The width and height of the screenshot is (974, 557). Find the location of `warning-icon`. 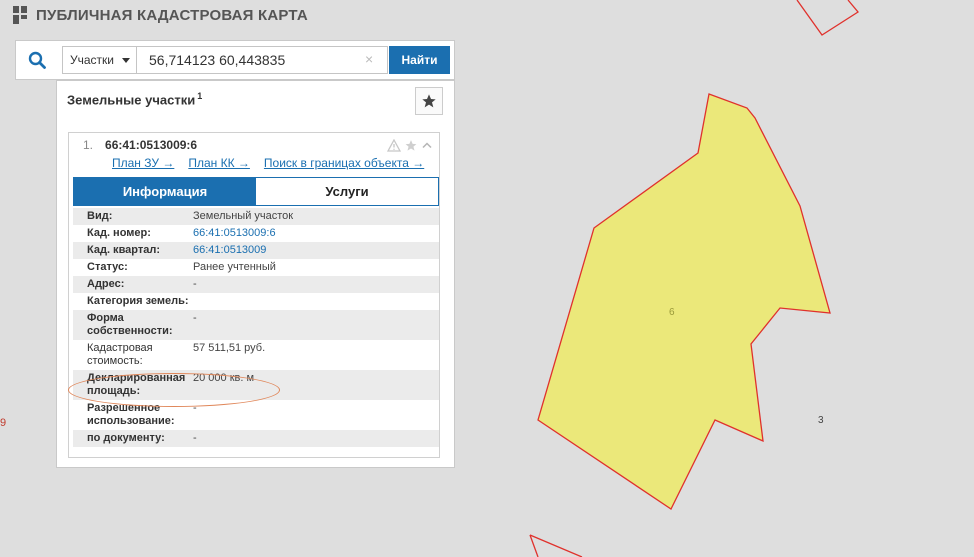

warning-icon is located at coordinates (394, 145).